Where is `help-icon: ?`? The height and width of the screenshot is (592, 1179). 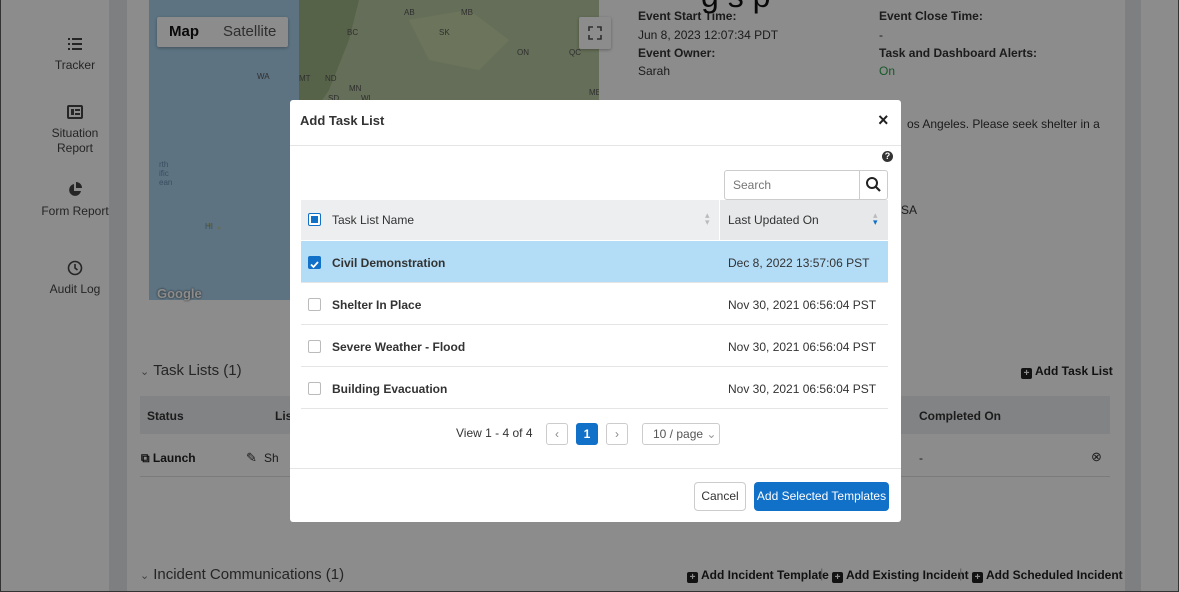 help-icon: ? is located at coordinates (887, 156).